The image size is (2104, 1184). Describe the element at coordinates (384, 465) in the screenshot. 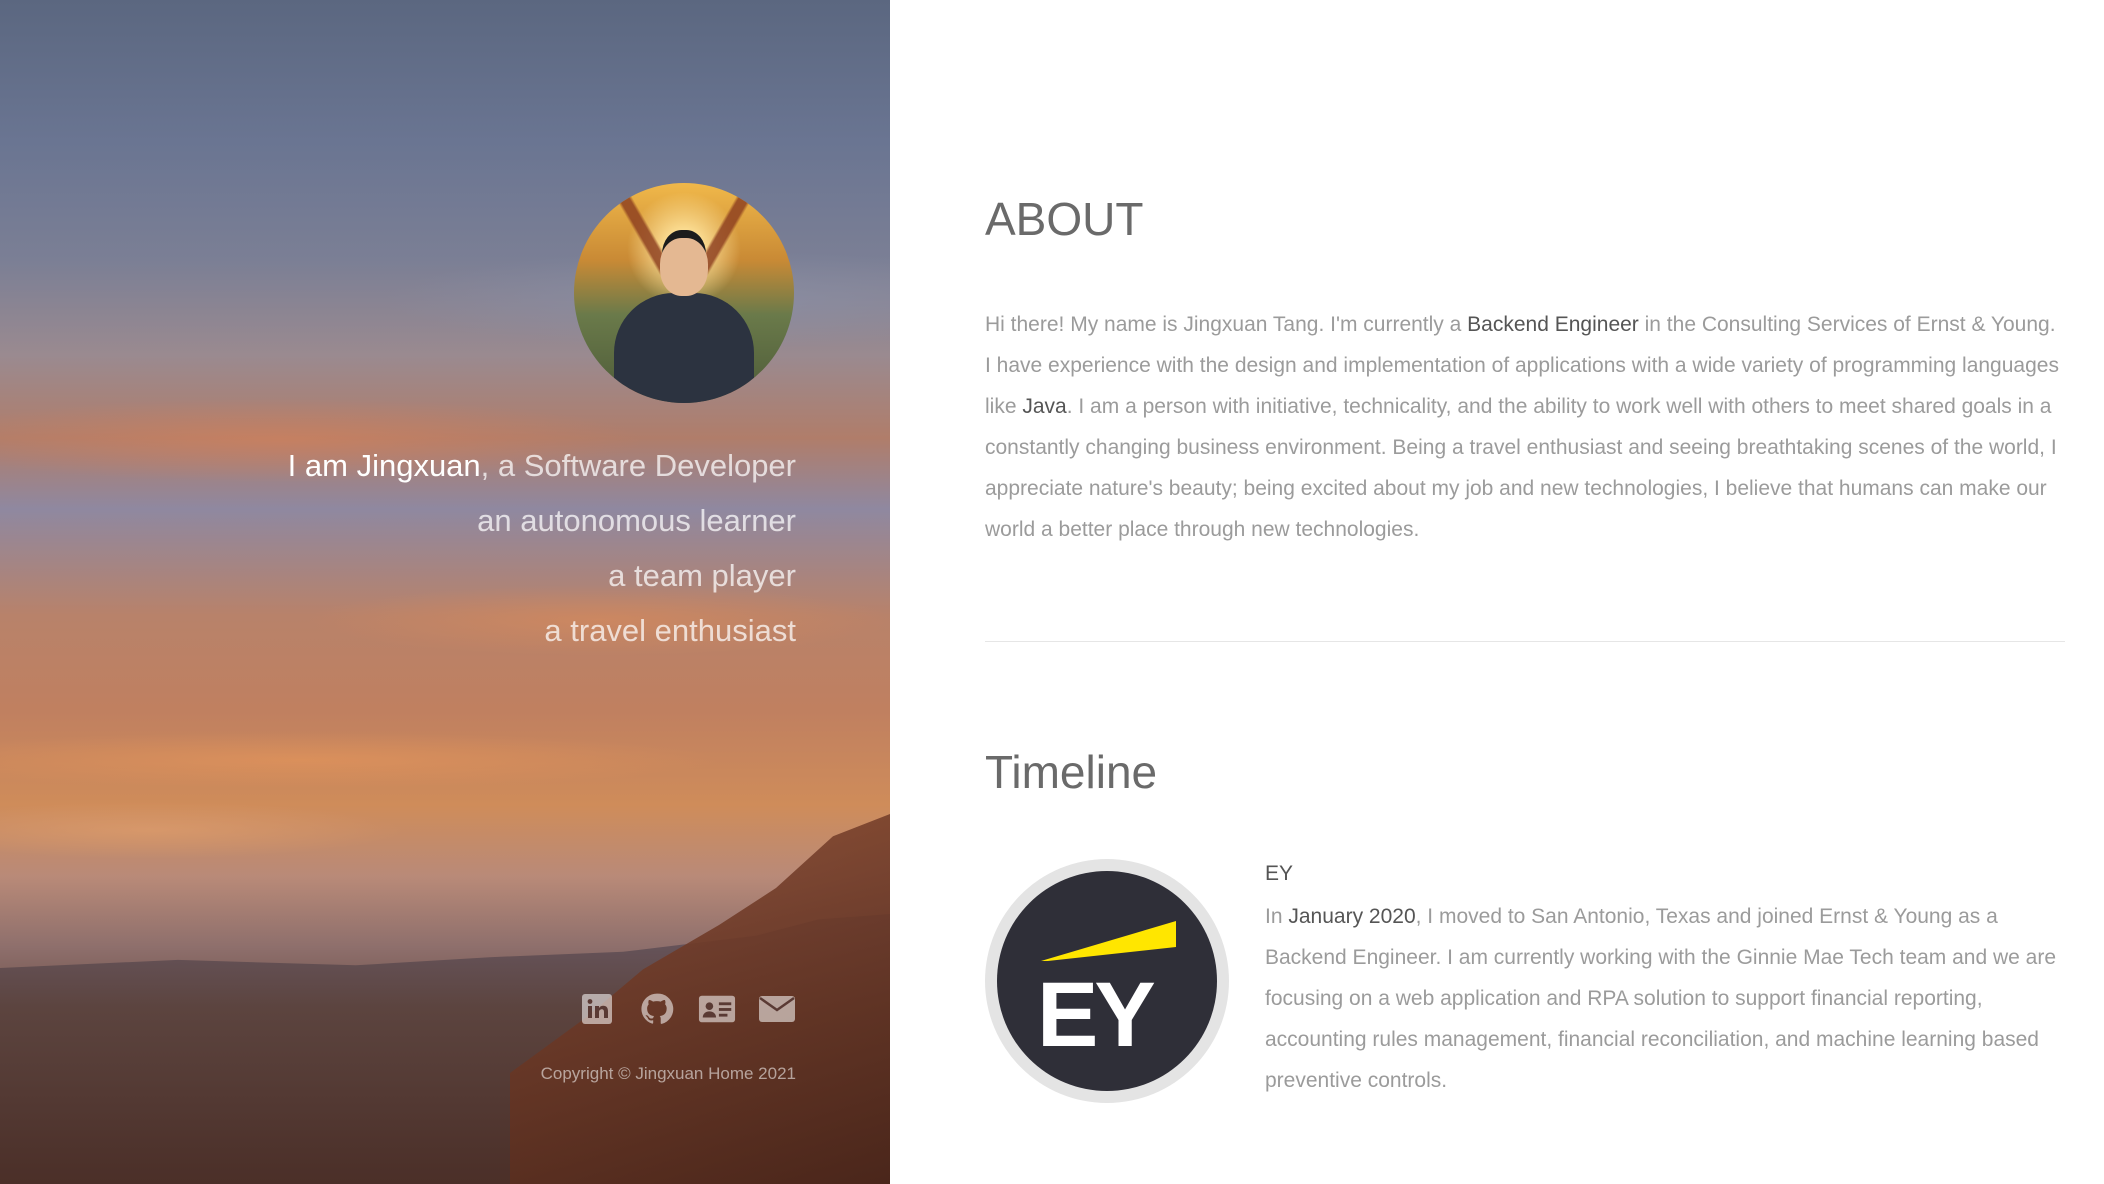

I see `intro-name: I am Jingxuan` at that location.